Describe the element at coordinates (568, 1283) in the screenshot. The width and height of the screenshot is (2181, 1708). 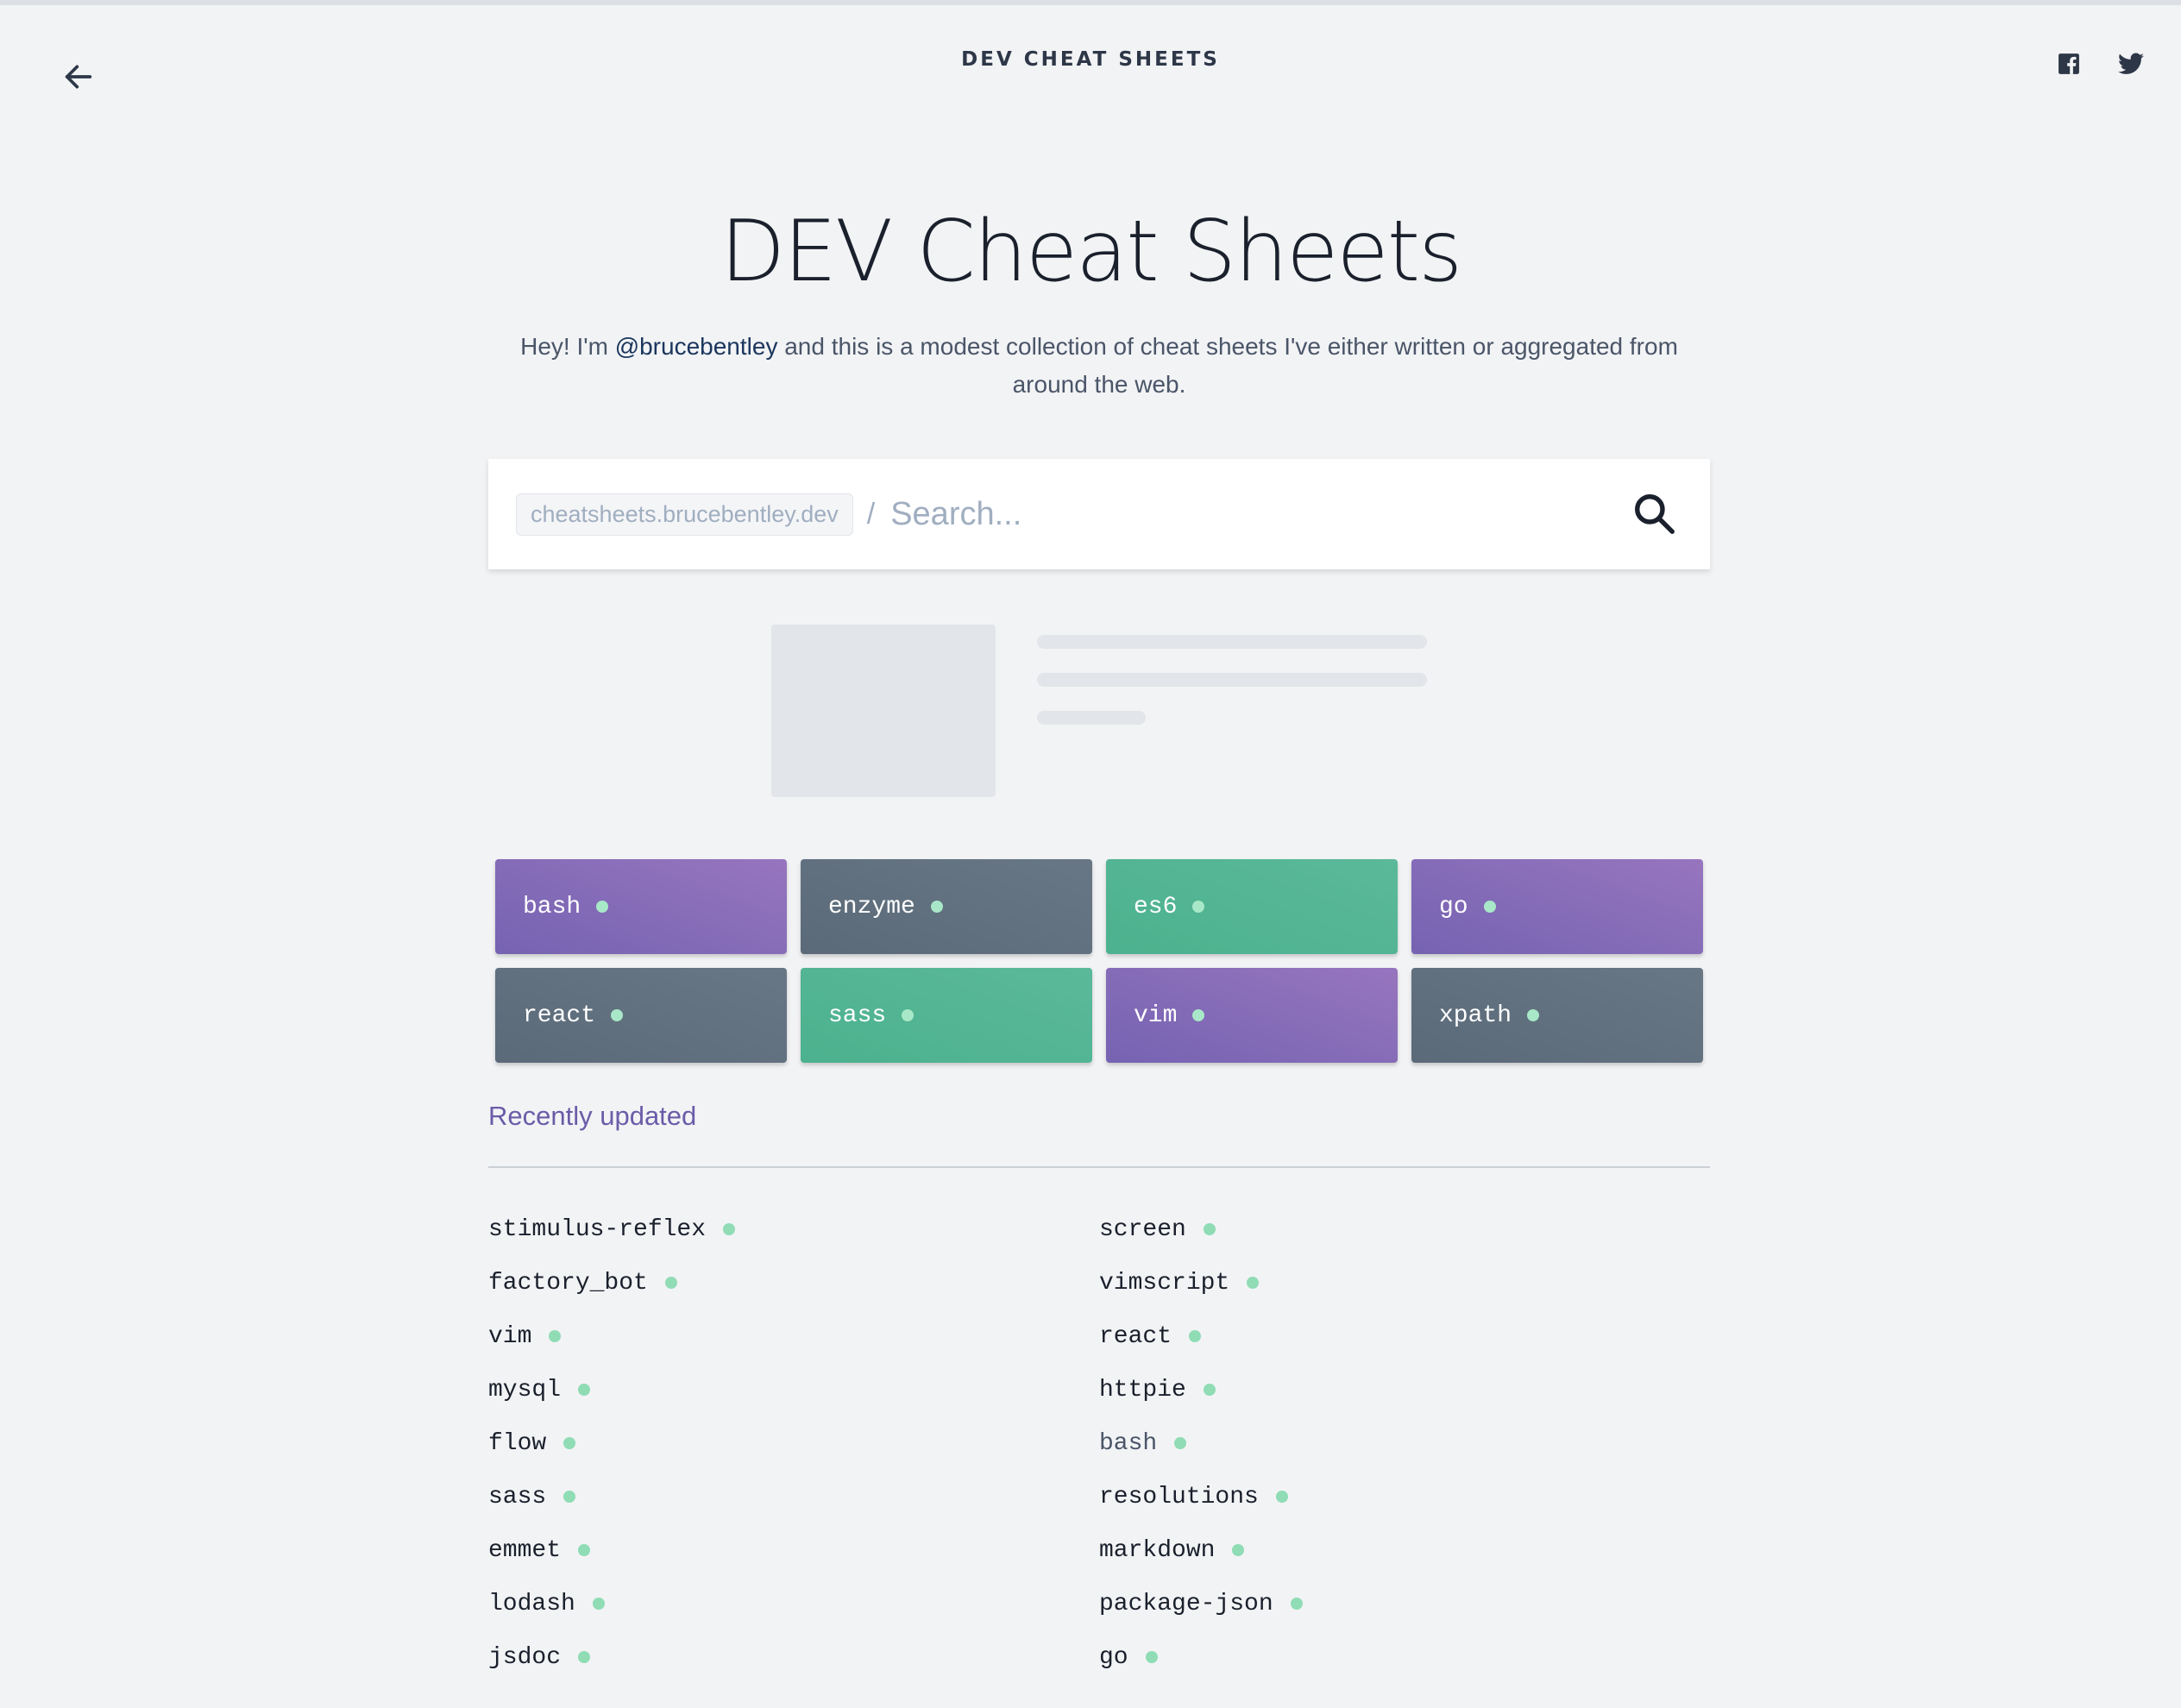
I see `recent-item-label: factory_bot` at that location.